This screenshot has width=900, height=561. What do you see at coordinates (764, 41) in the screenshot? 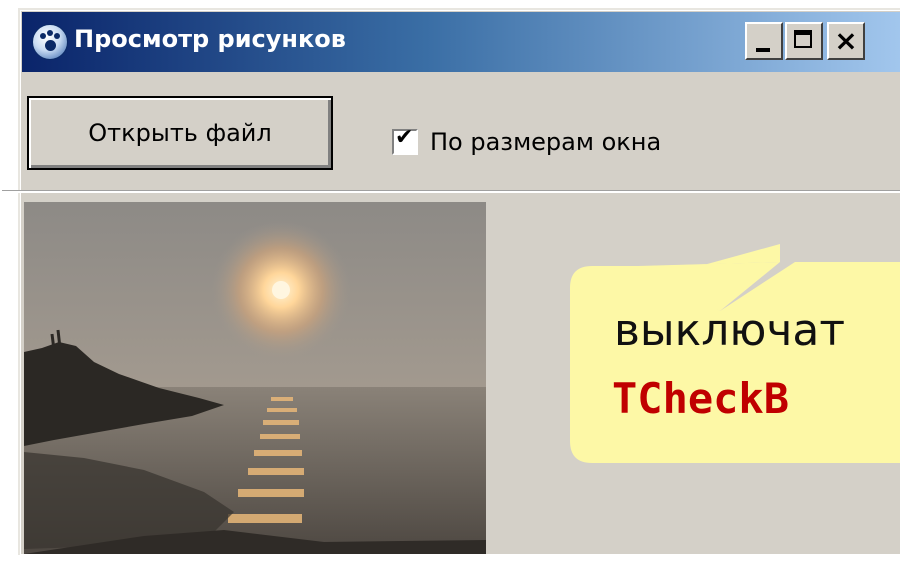
I see `minimize-button` at bounding box center [764, 41].